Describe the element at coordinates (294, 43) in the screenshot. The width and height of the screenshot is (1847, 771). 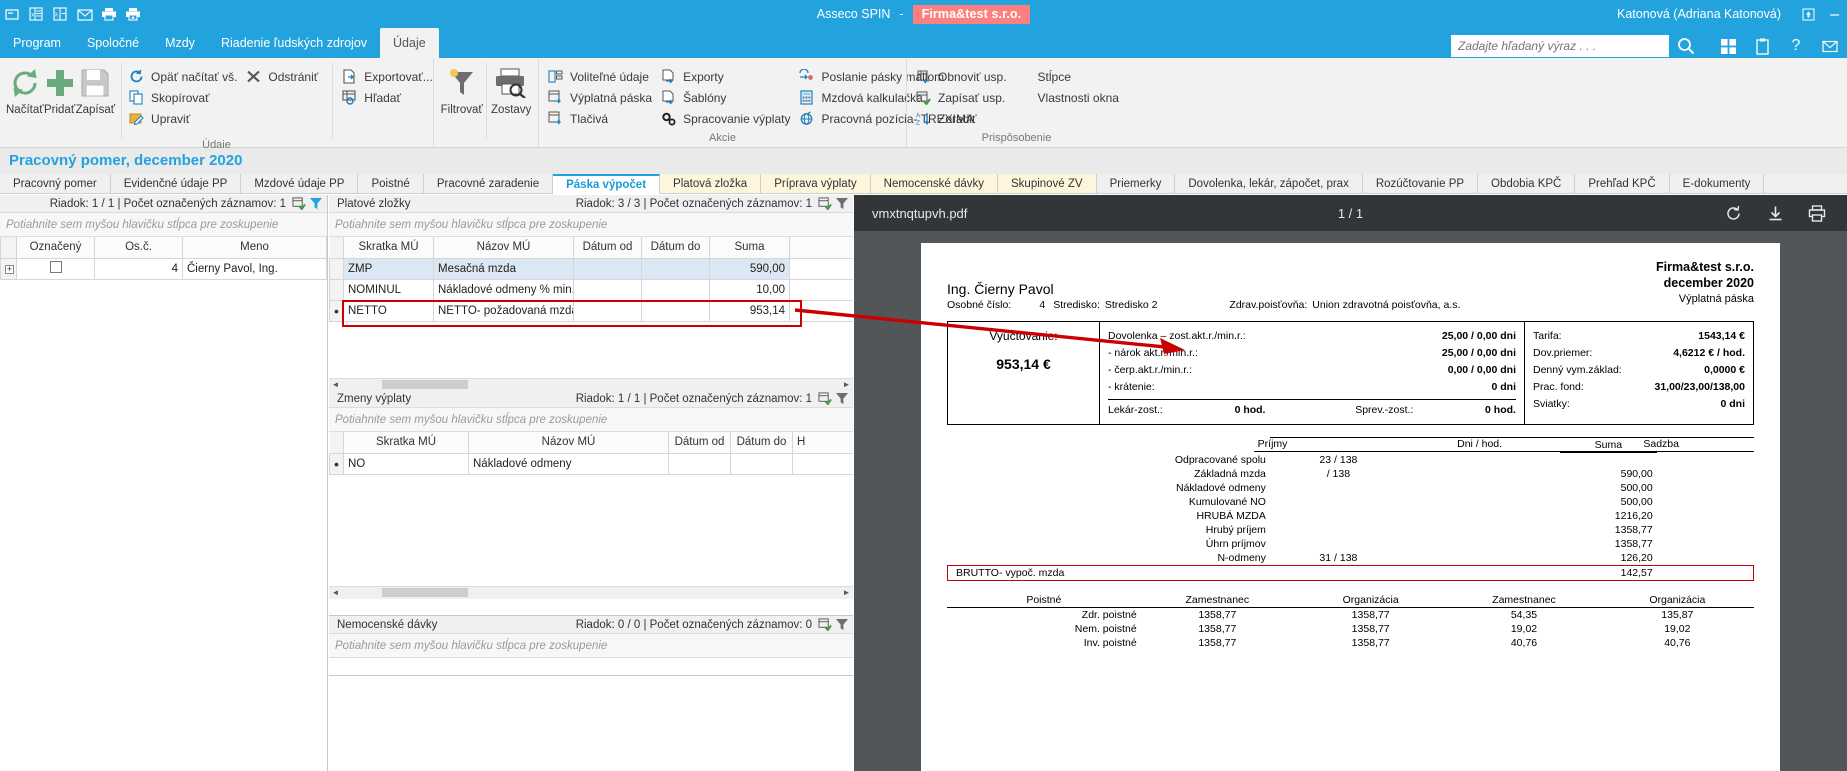
I see `menu-item-riadenie-ludskych-zdrojov: Riadenie ľudských zdrojov` at that location.